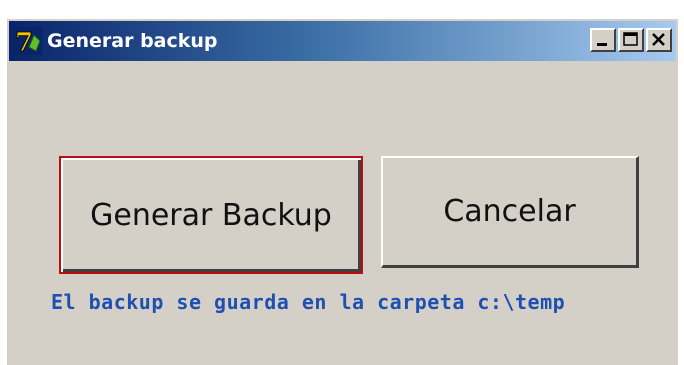 This screenshot has width=684, height=365. I want to click on generate-backup-button: Generar Backup, so click(211, 215).